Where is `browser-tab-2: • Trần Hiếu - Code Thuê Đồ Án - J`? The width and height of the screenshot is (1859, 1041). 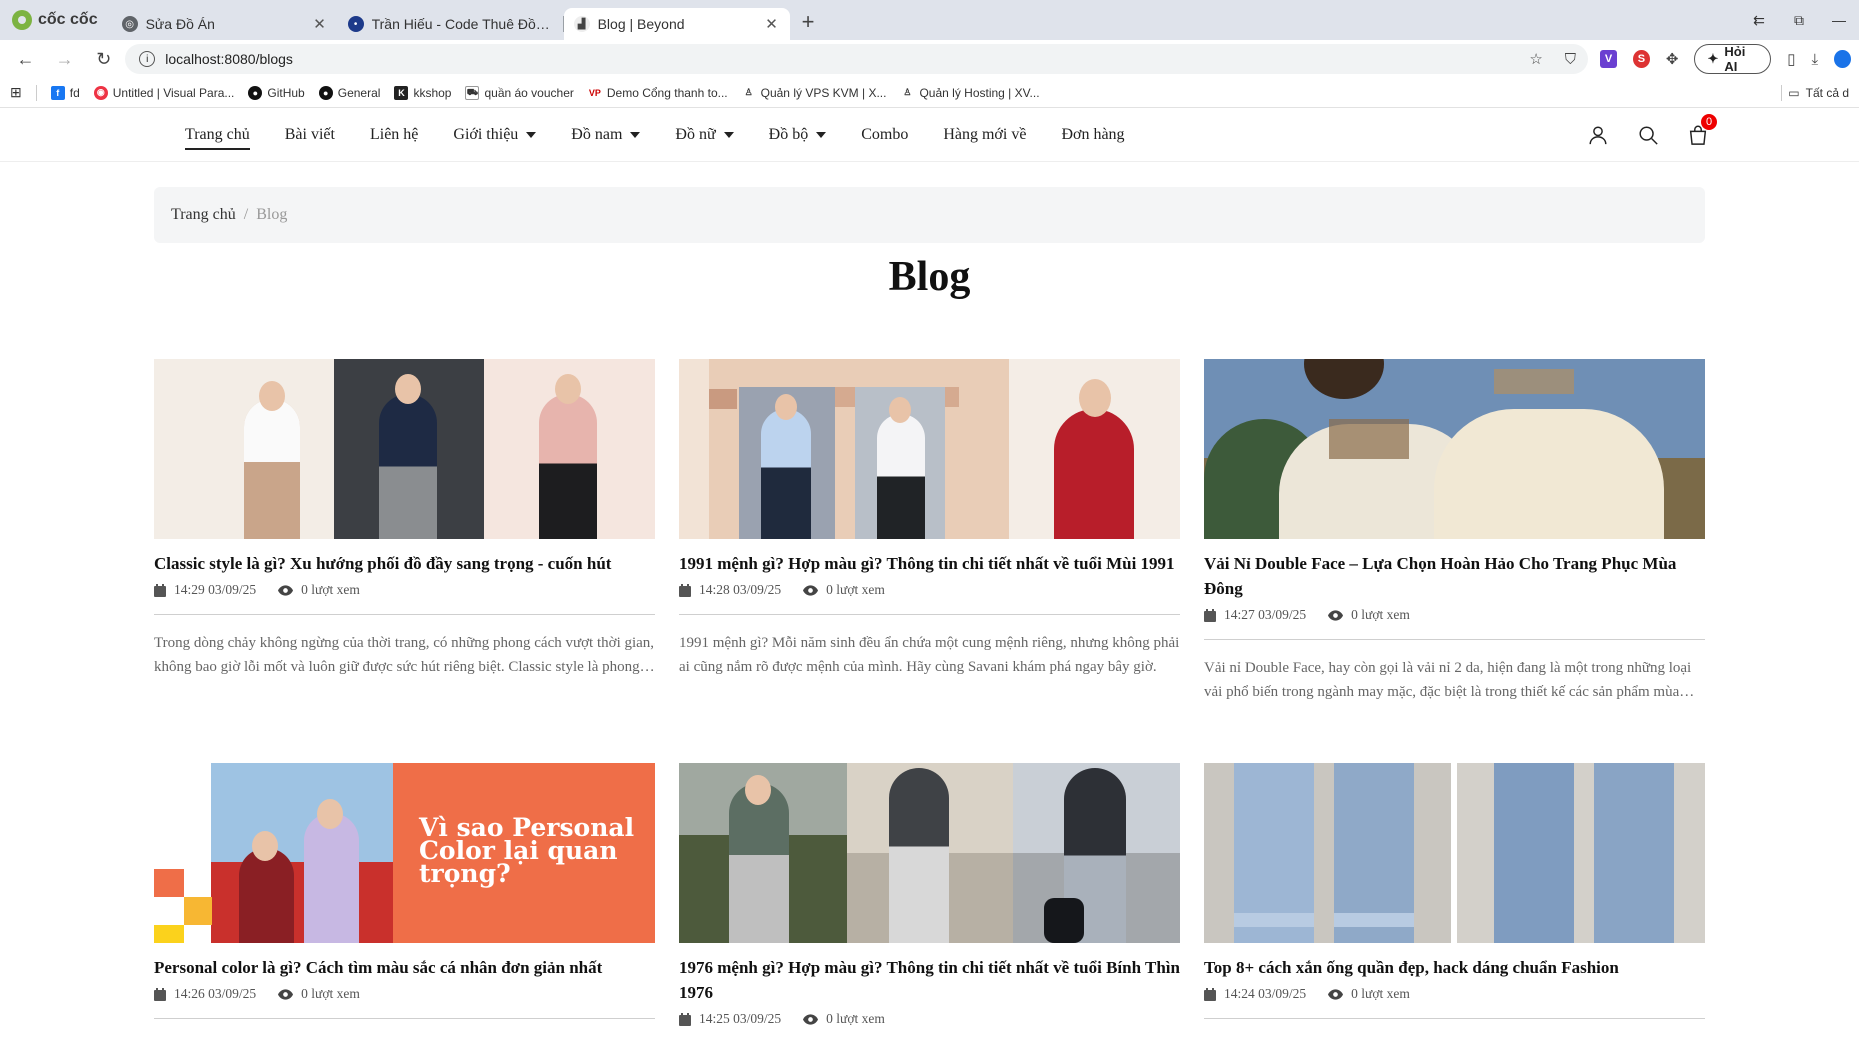 browser-tab-2: • Trần Hiếu - Code Thuê Đồ Án - J is located at coordinates (451, 24).